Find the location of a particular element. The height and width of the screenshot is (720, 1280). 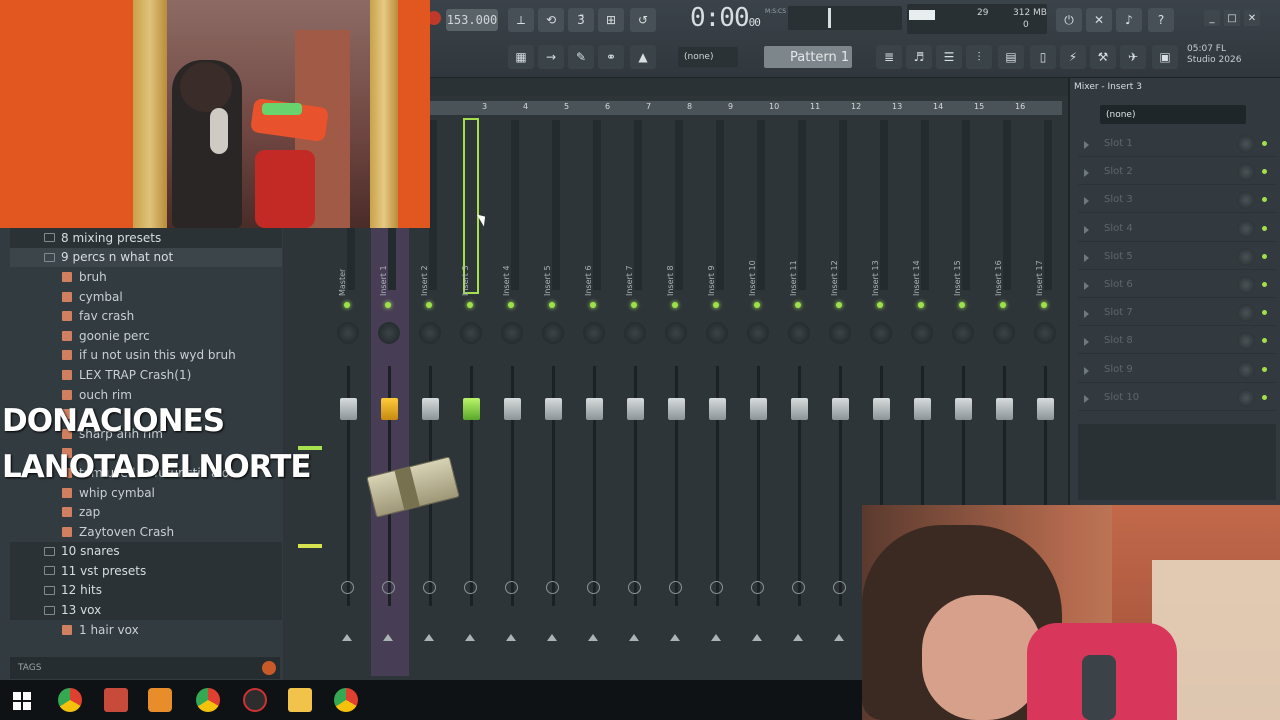

blend-icon: ↺ is located at coordinates (643, 20).